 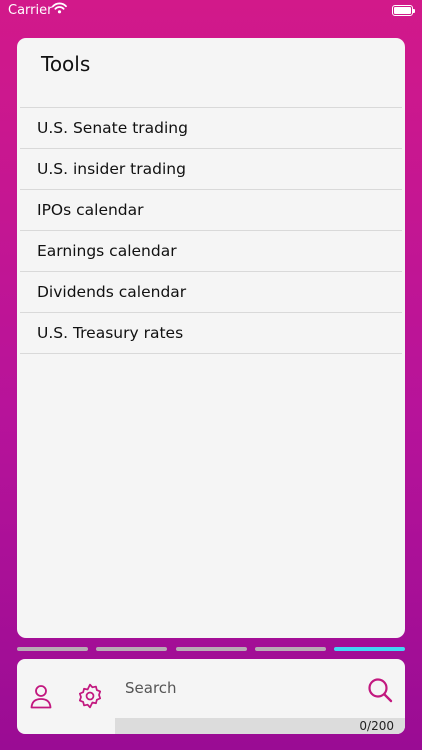 I want to click on tool-item-earnings-calendar: Earnings calendar, so click(x=211, y=251).